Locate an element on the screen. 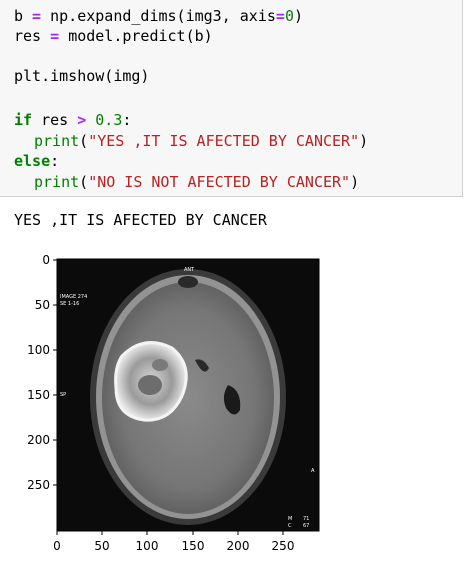 This screenshot has width=465, height=572. x-tick-label: 200 is located at coordinates (238, 546).